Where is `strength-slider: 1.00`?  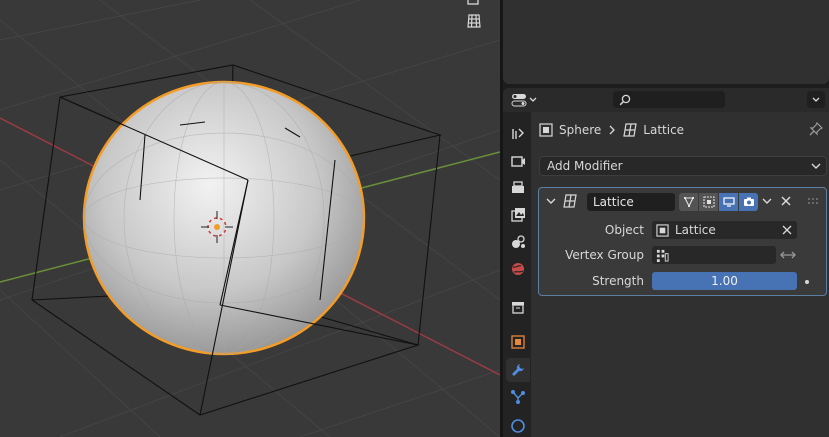
strength-slider: 1.00 is located at coordinates (724, 281).